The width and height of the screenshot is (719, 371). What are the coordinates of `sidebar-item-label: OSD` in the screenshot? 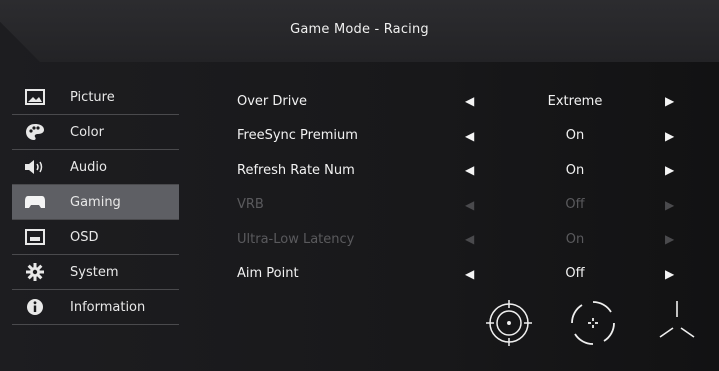 It's located at (84, 237).